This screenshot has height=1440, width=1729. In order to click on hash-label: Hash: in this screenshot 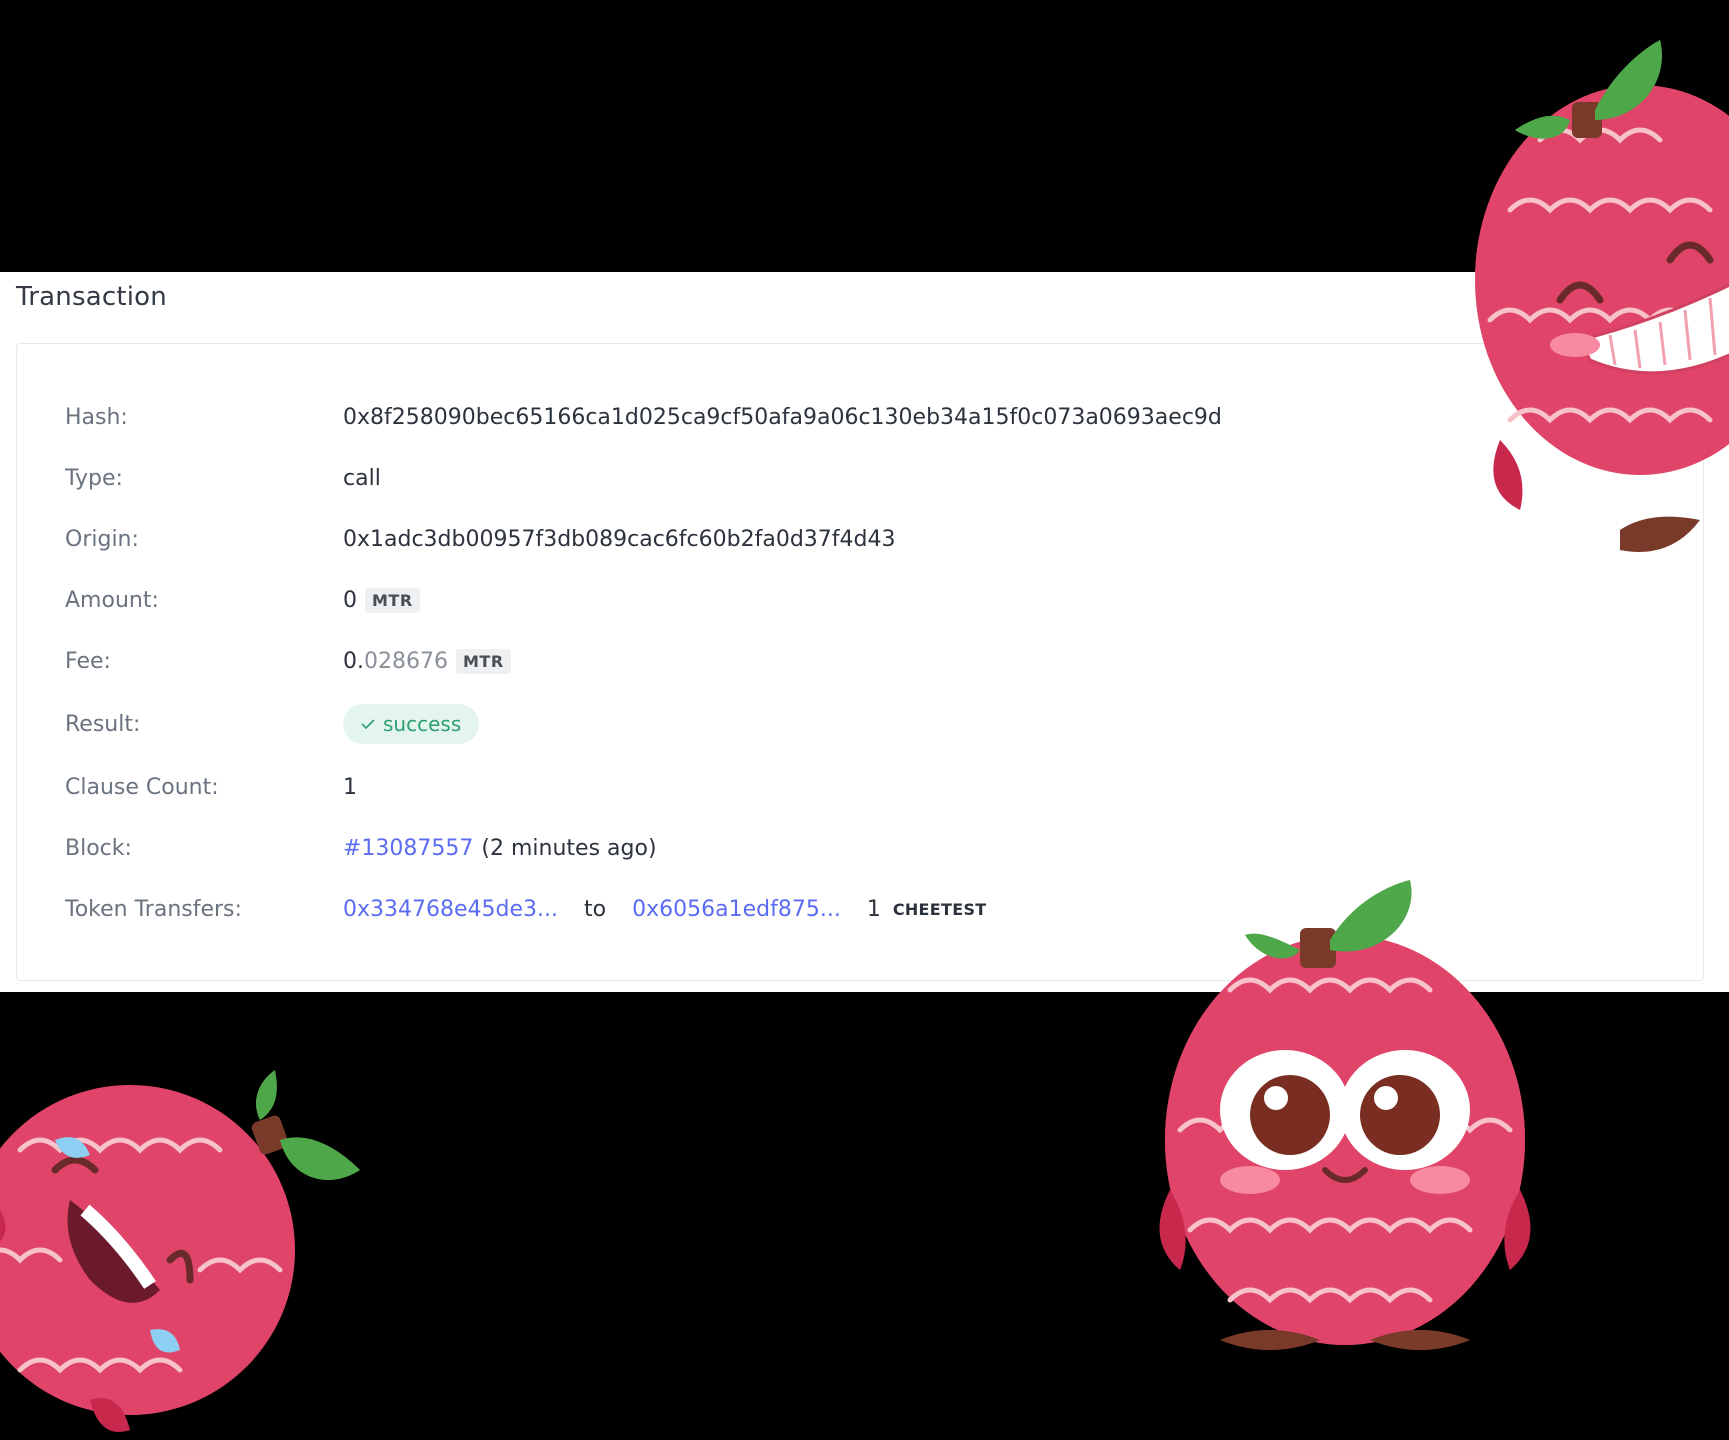, I will do `click(96, 417)`.